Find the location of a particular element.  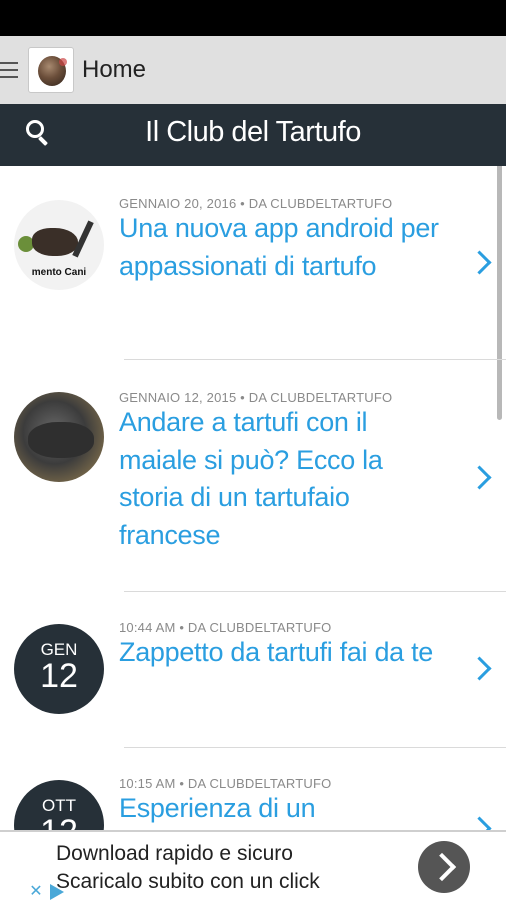

post-meta: GENNAIO 20, 2016 • DA CLUBDELTARTUFO is located at coordinates (256, 203).